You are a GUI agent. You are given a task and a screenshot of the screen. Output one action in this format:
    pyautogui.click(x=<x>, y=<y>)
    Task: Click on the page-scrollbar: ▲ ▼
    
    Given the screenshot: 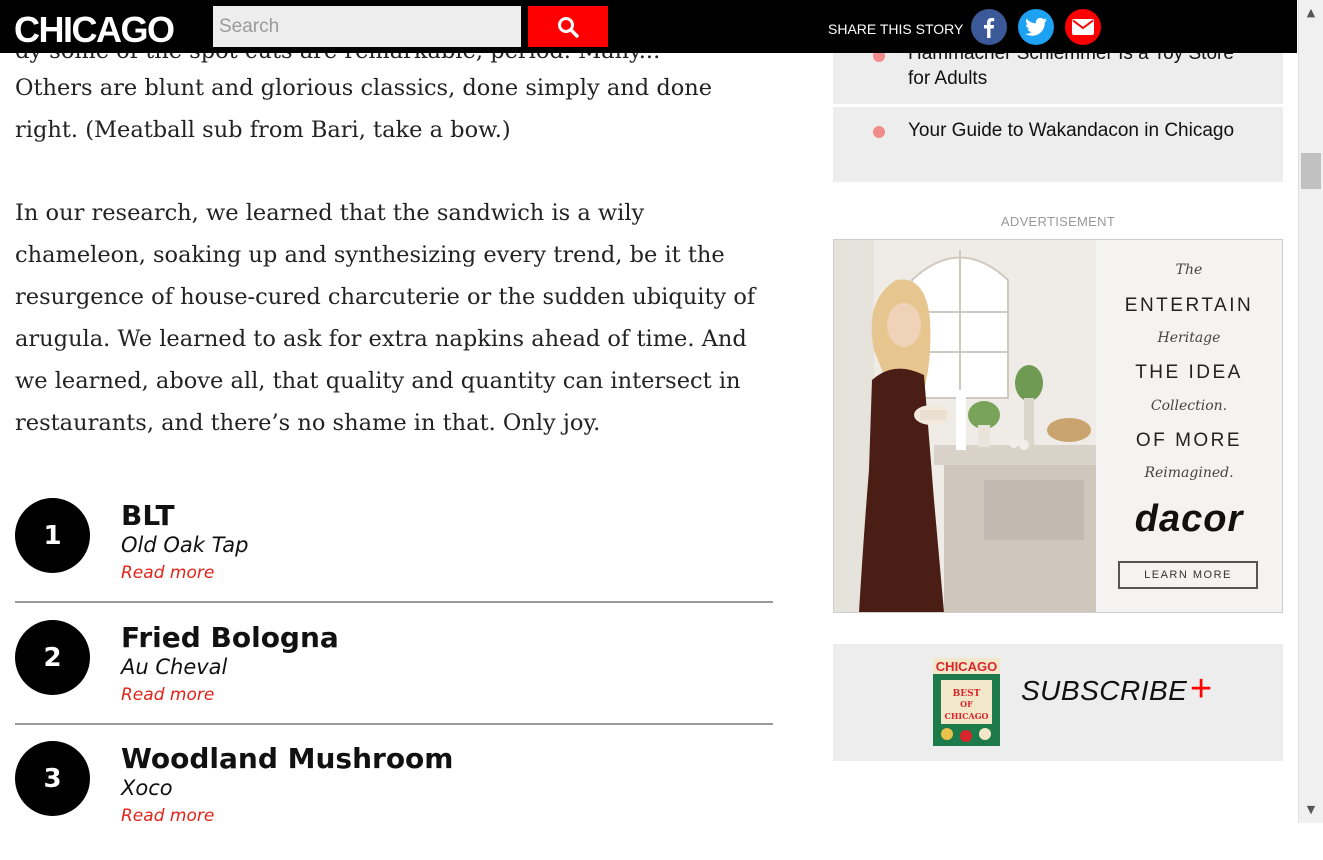 What is the action you would take?
    pyautogui.click(x=1310, y=411)
    